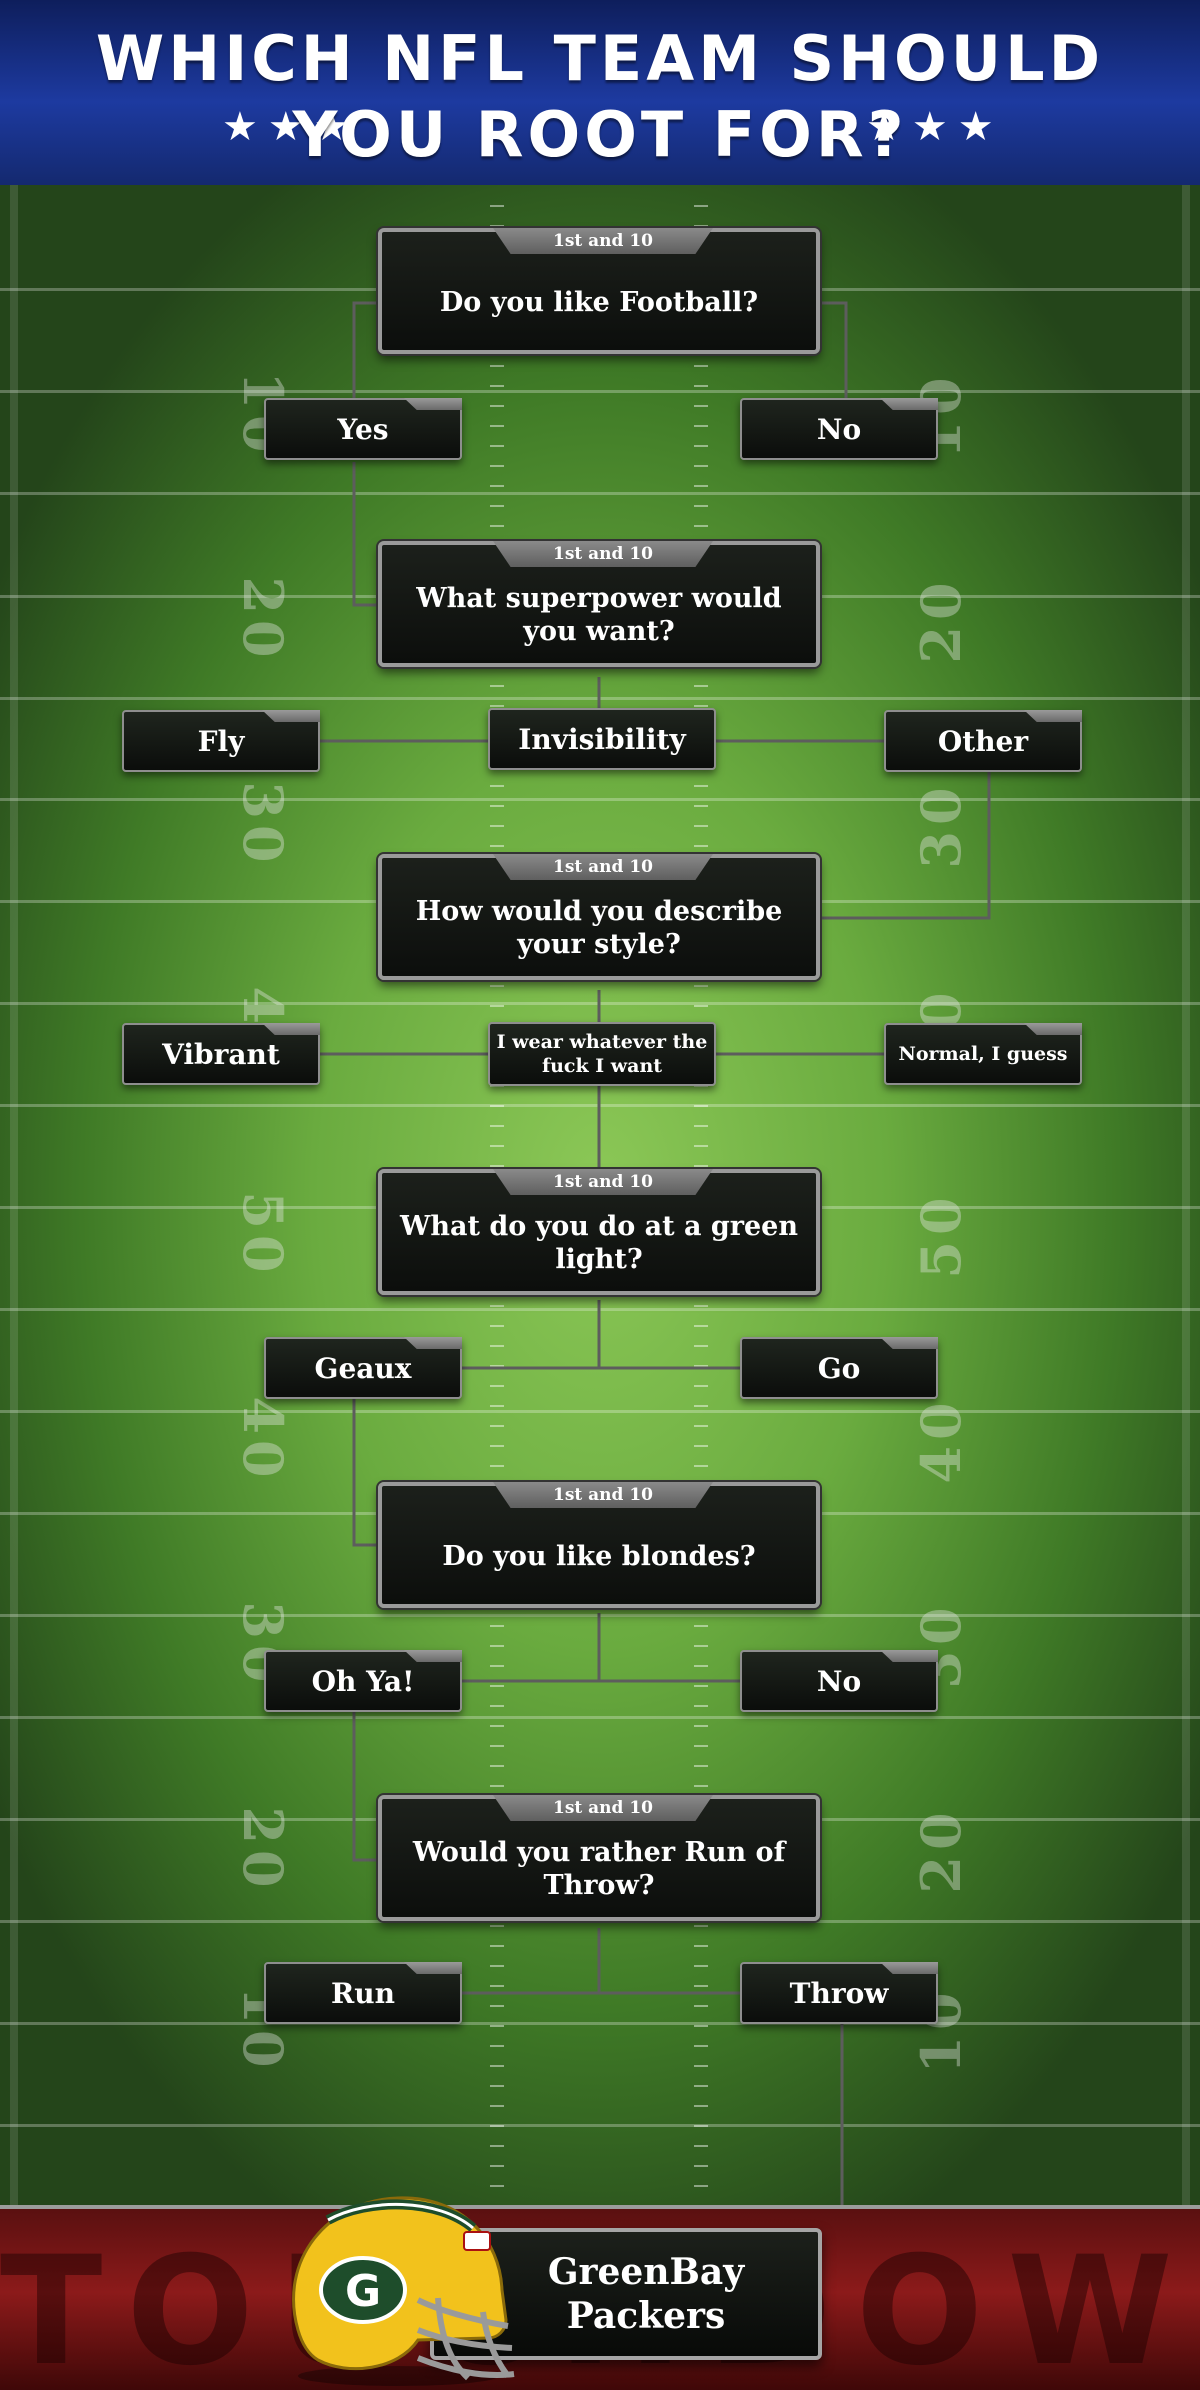 This screenshot has width=1200, height=2390. I want to click on answer-label: I wear whatever the fuck I want, so click(602, 1054).